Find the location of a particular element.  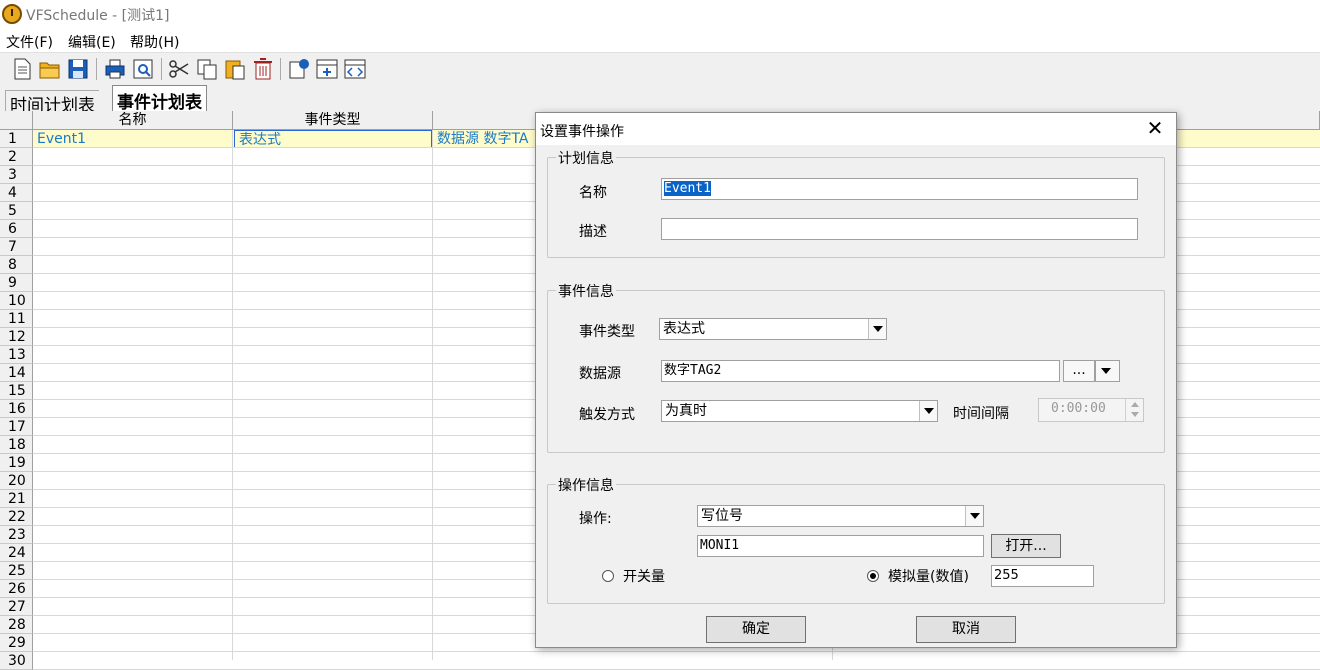

menu-help: 帮助(H) is located at coordinates (154, 42).